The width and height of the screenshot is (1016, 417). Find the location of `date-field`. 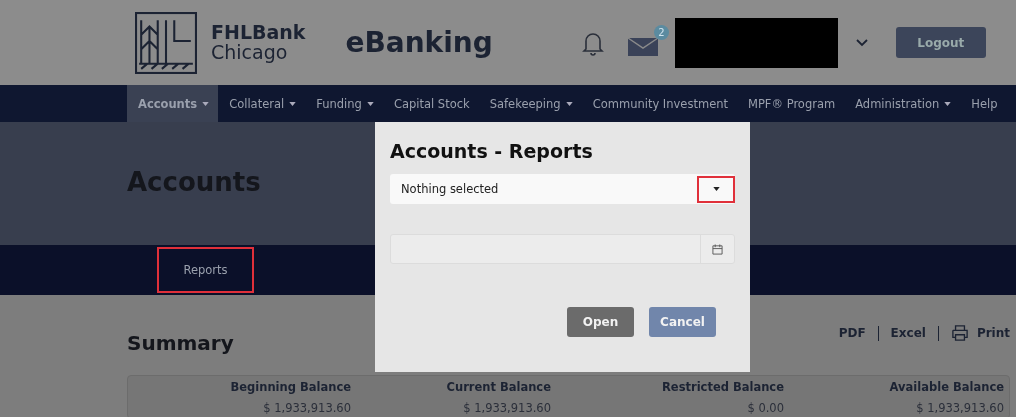

date-field is located at coordinates (562, 249).